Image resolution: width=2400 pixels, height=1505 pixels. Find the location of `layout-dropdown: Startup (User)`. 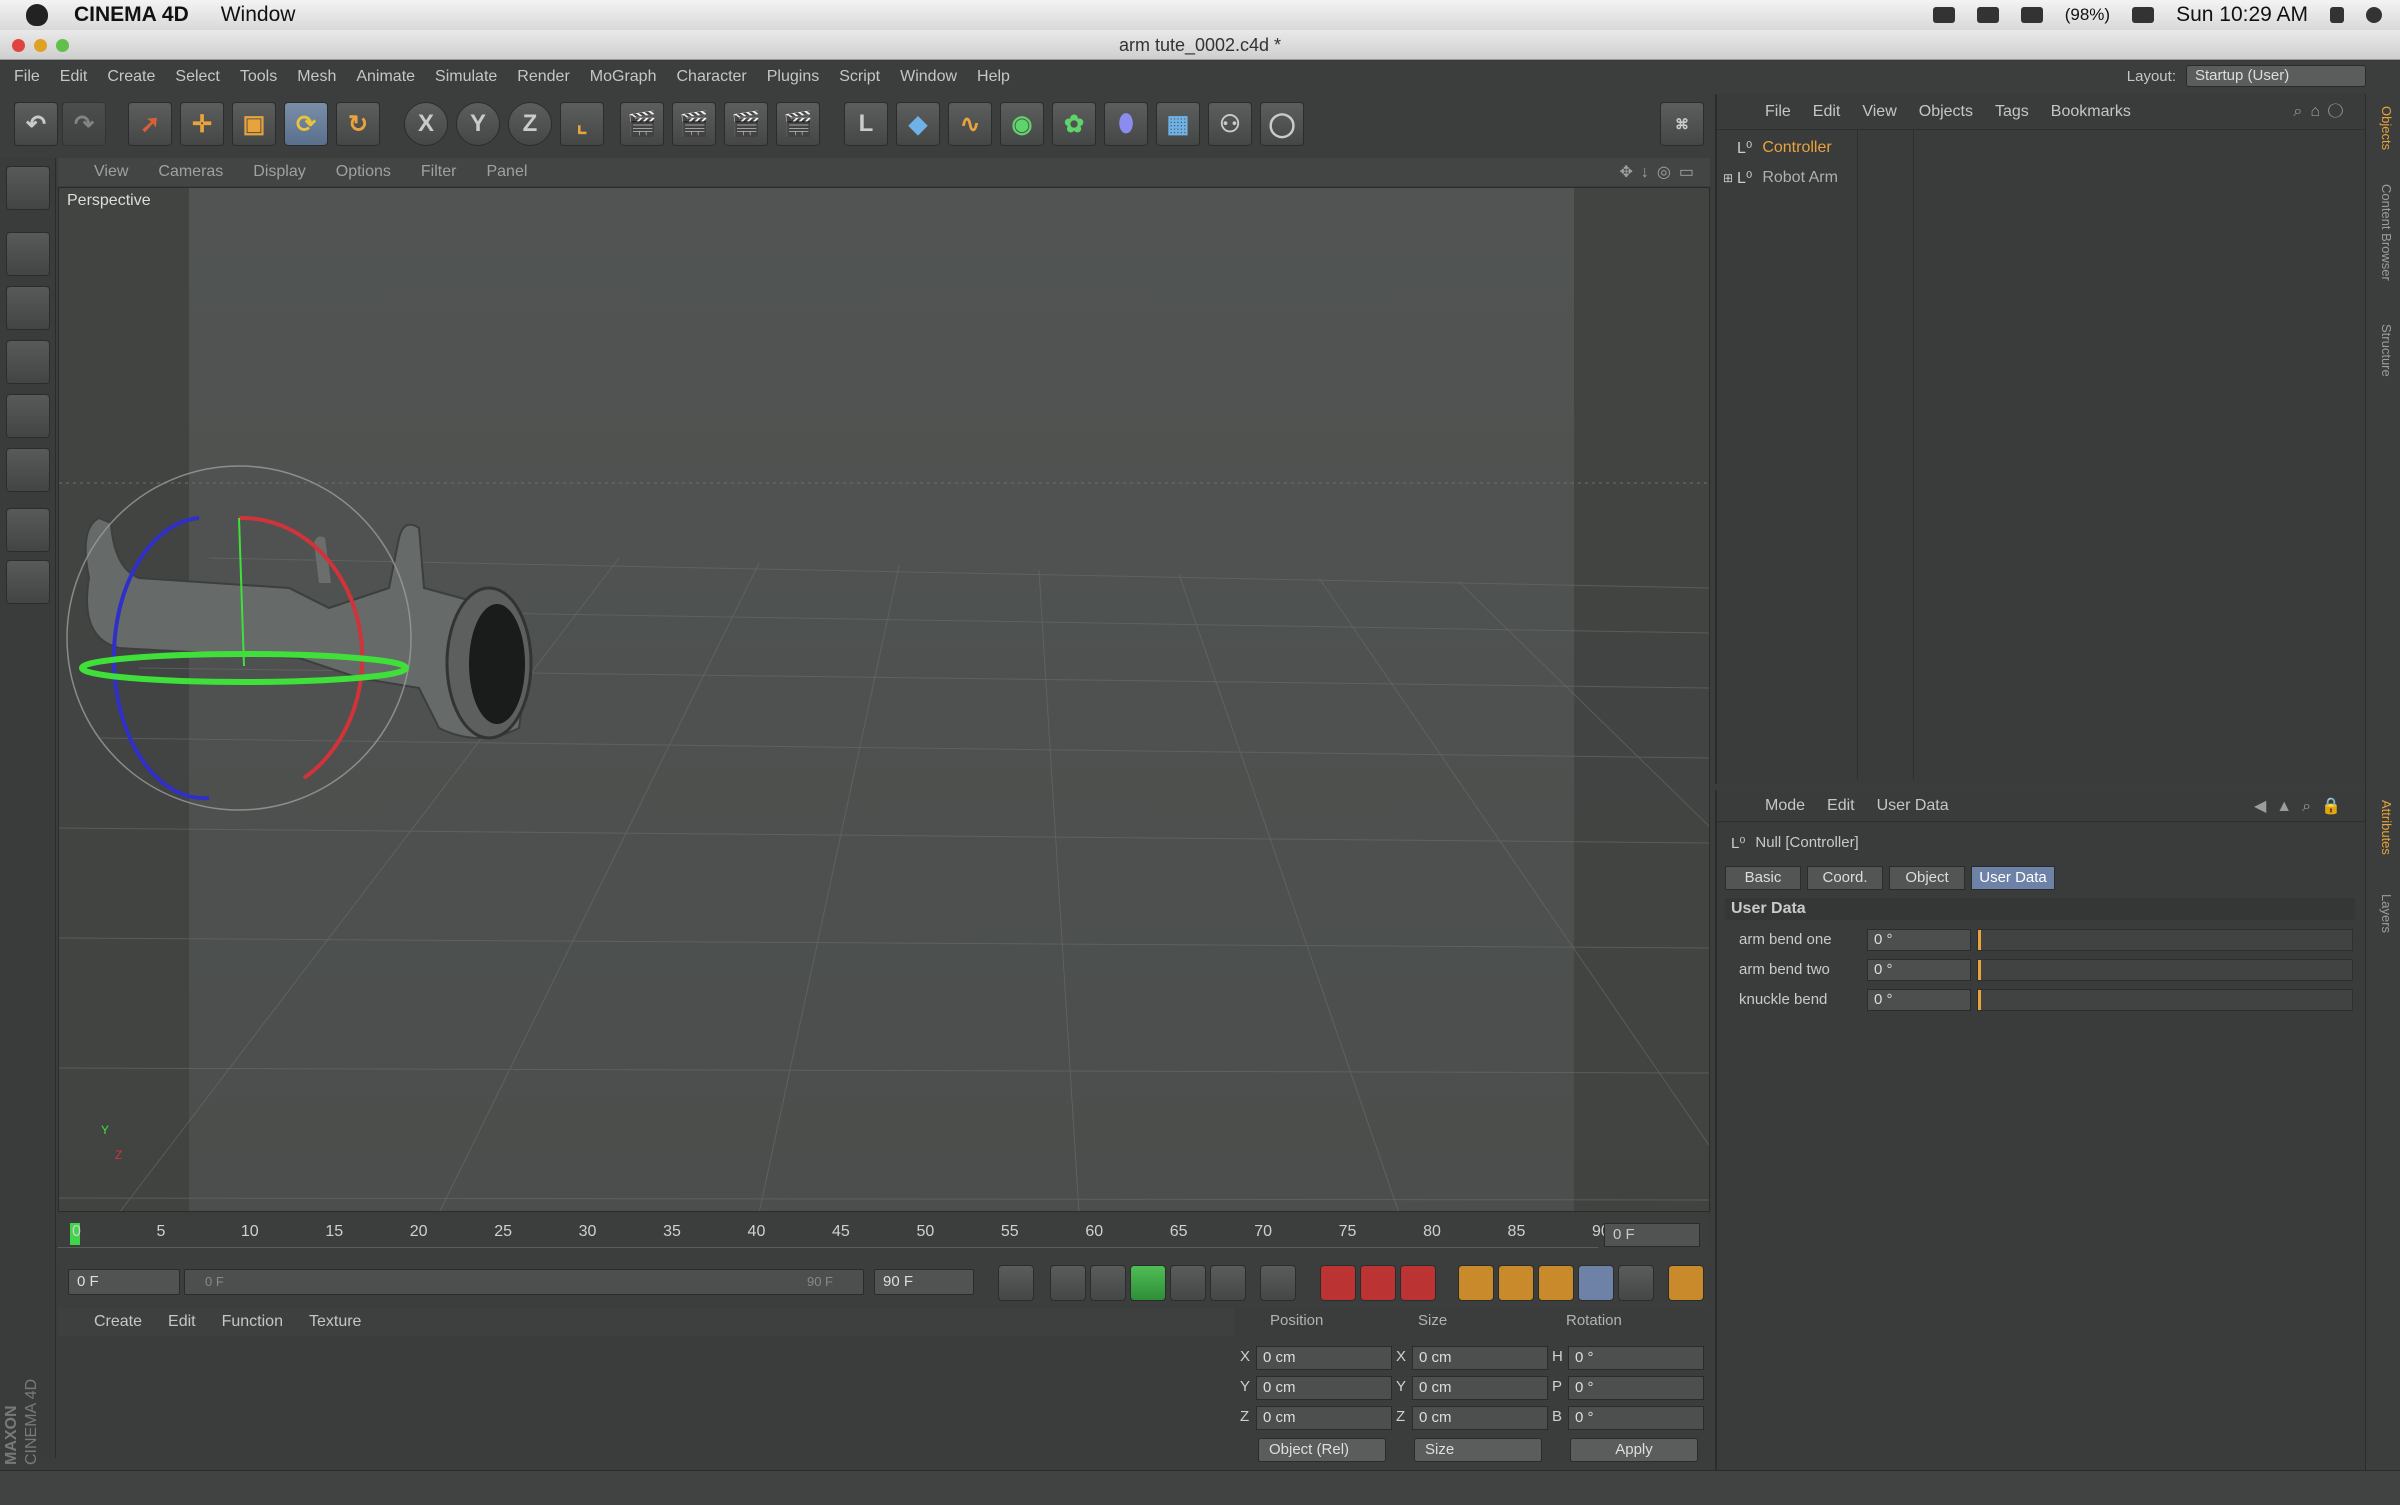

layout-dropdown: Startup (User) is located at coordinates (2276, 76).